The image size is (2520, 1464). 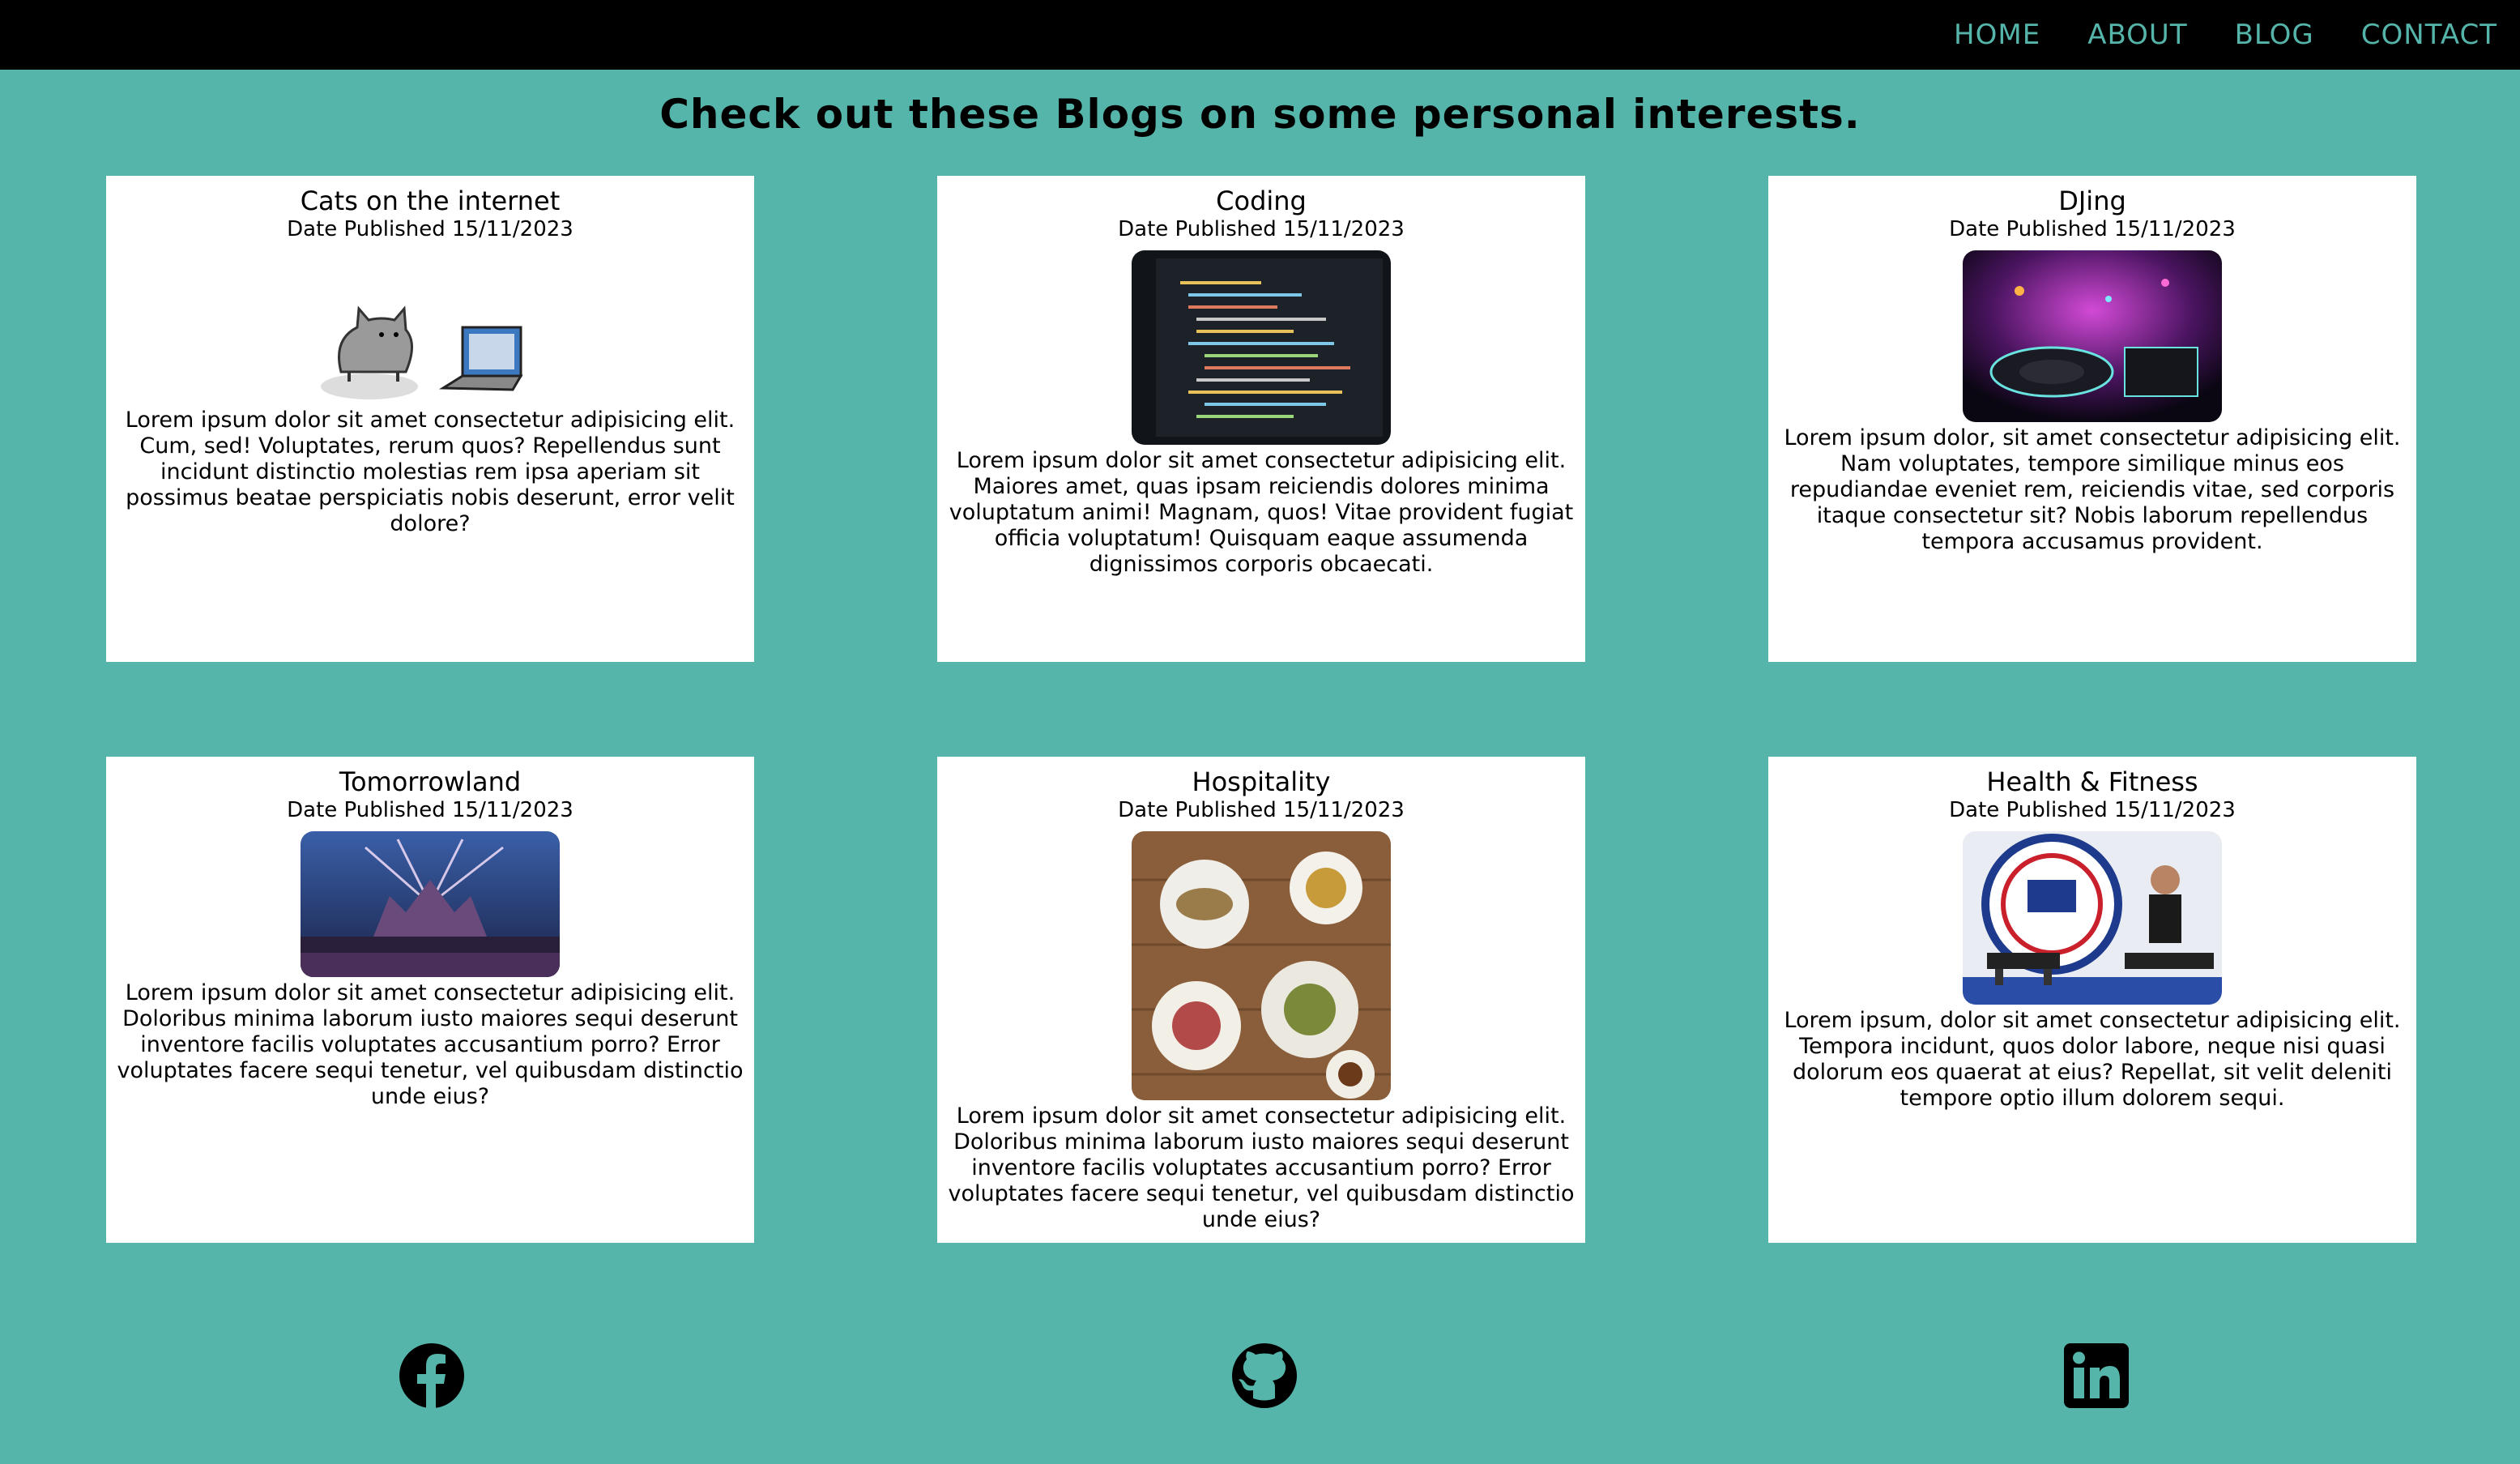 I want to click on top-nav-bar: Home About Blog Contact, so click(x=1260, y=35).